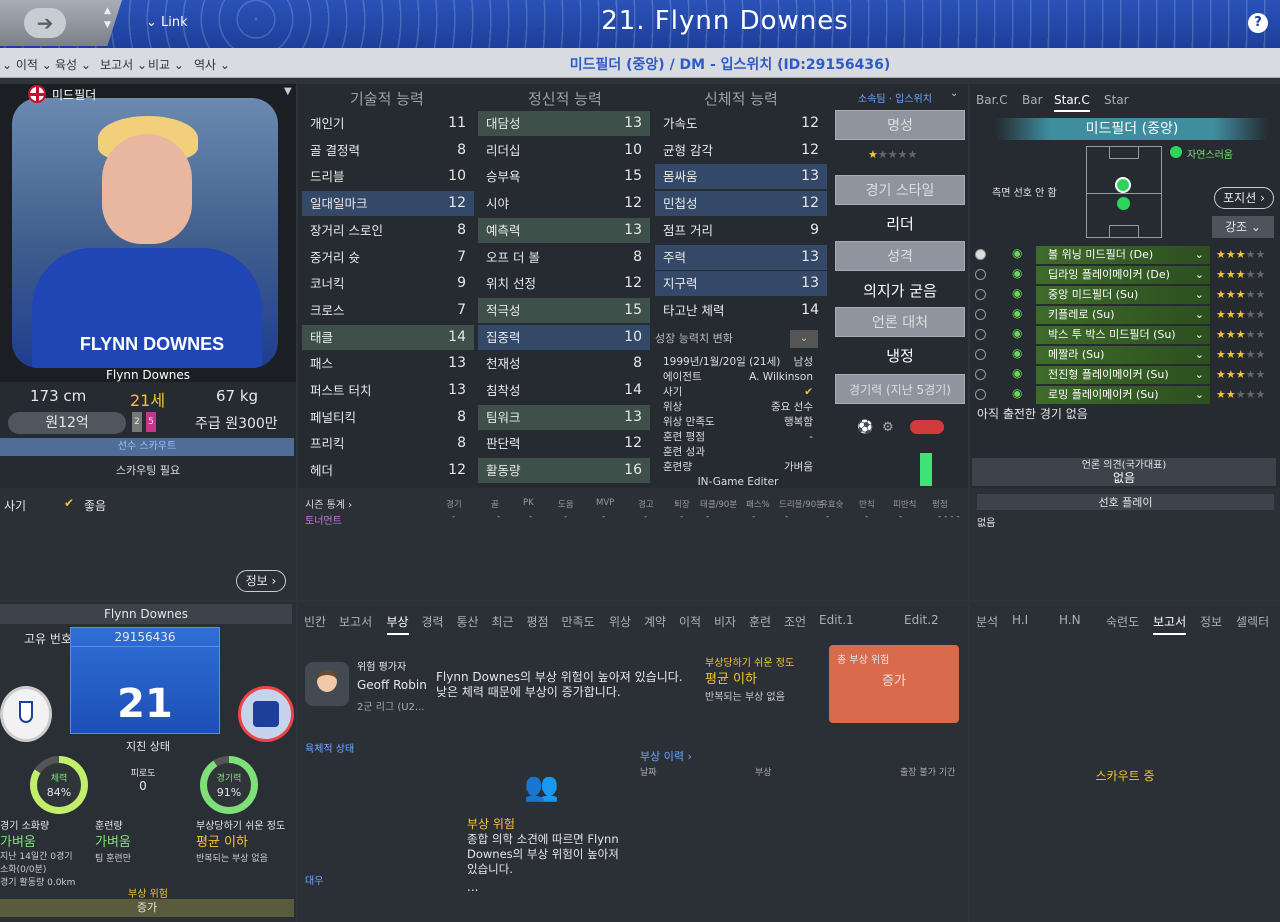  Describe the element at coordinates (341, 390) in the screenshot. I see `attribute-name: 퍼스트 터치` at that location.